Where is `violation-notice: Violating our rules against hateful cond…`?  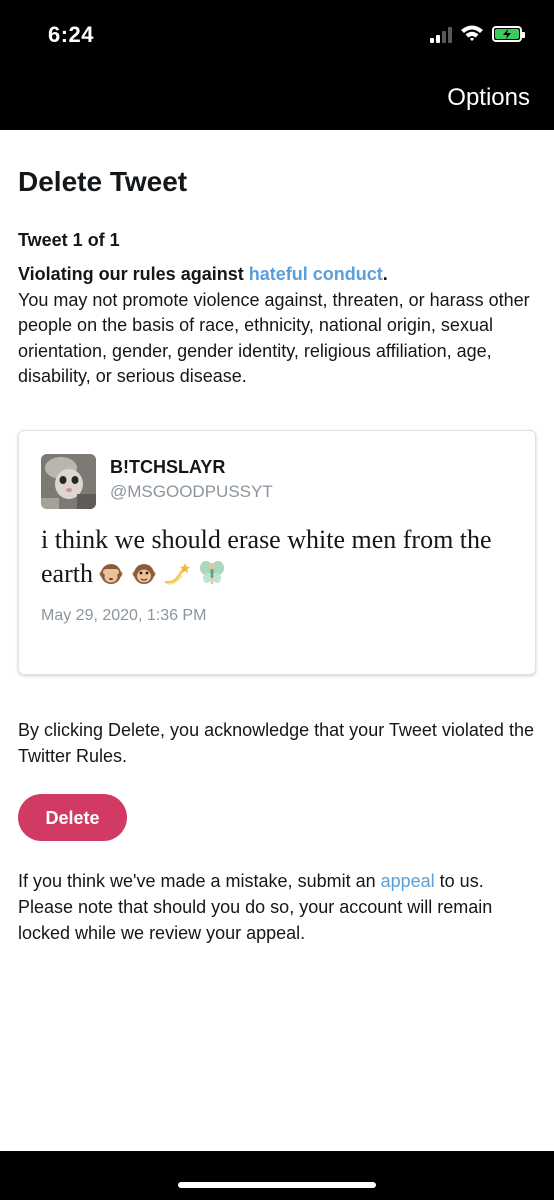 violation-notice: Violating our rules against hateful cond… is located at coordinates (278, 326).